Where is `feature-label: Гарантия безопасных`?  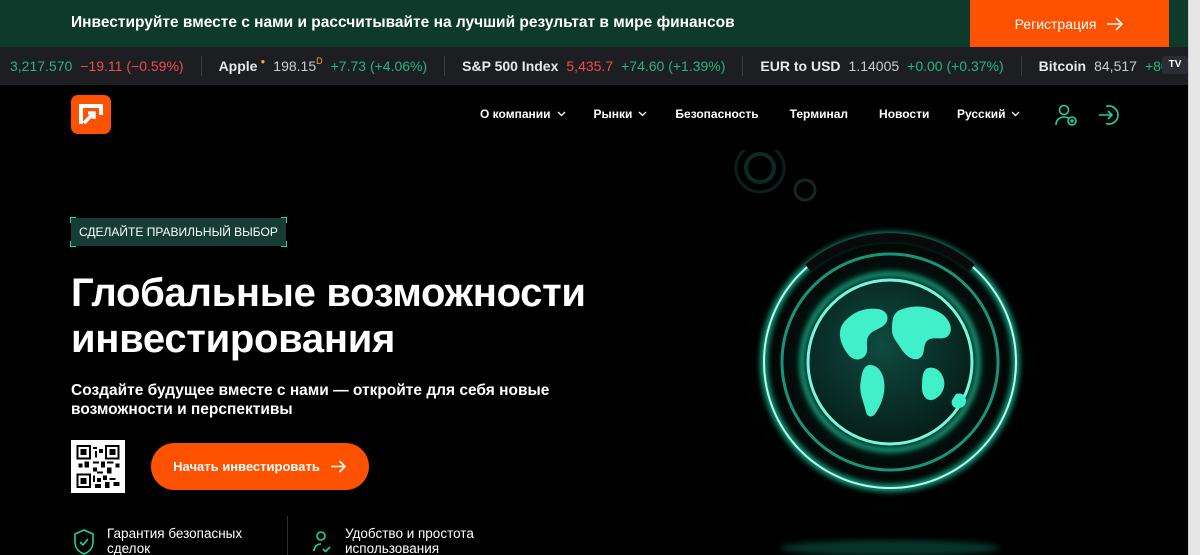 feature-label: Гарантия безопасных is located at coordinates (175, 533).